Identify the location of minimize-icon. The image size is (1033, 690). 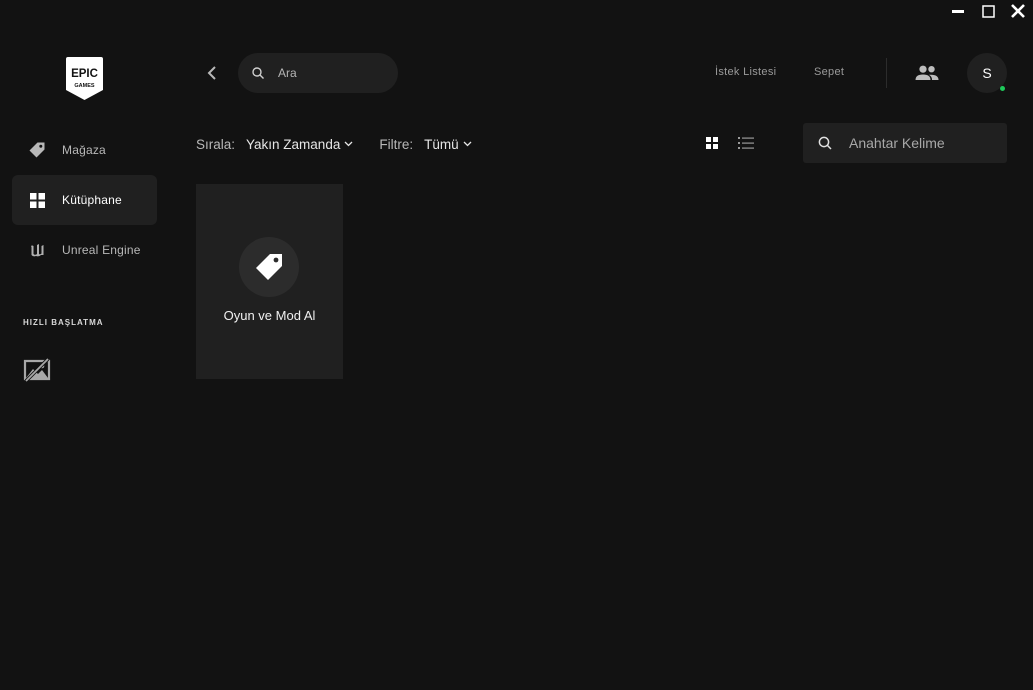
(958, 11).